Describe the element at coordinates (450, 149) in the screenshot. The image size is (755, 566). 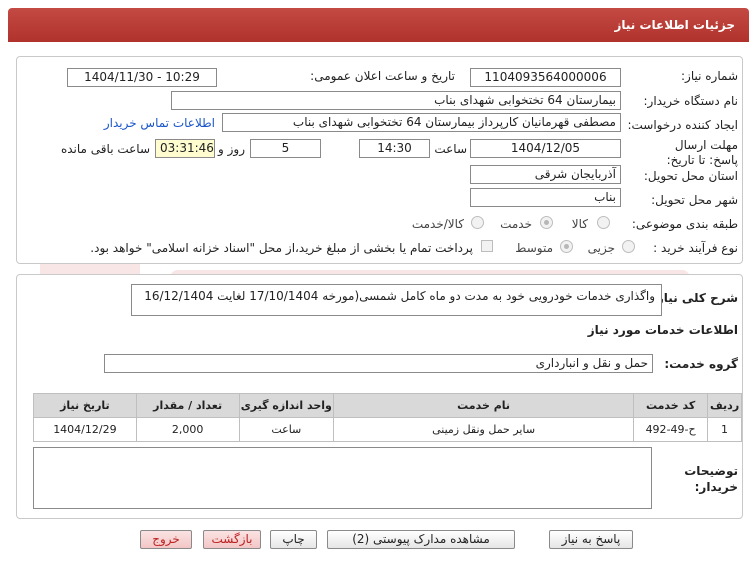
I see `deadline-time-label: ساعت` at that location.